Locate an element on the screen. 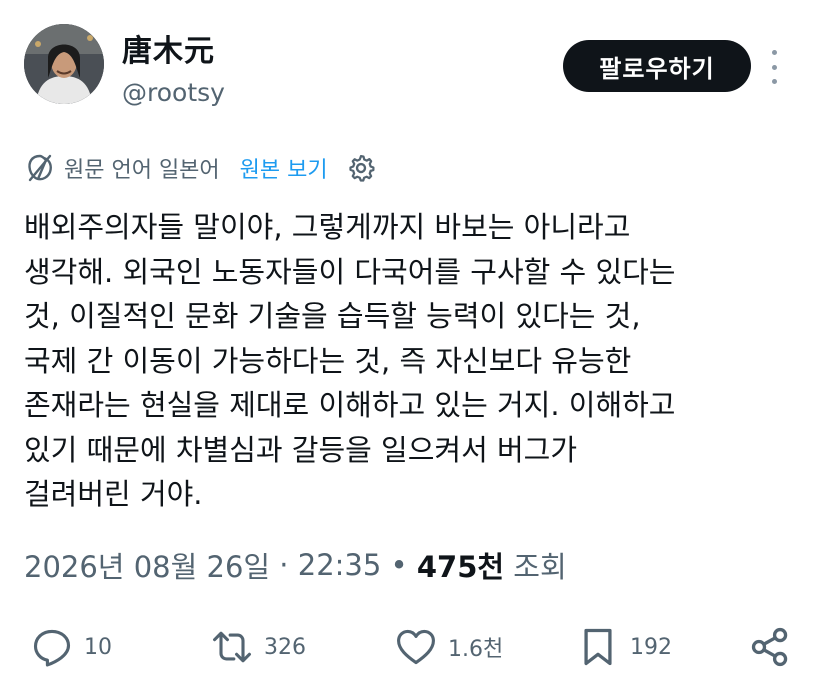 The height and width of the screenshot is (699, 816). avatar is located at coordinates (64, 64).